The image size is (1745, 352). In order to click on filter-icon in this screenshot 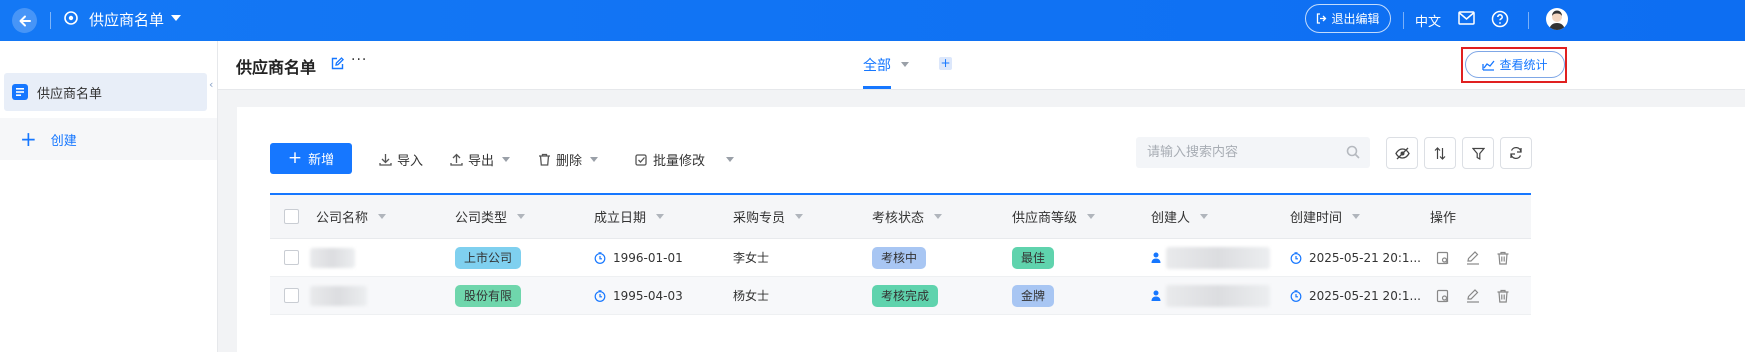, I will do `click(1478, 153)`.